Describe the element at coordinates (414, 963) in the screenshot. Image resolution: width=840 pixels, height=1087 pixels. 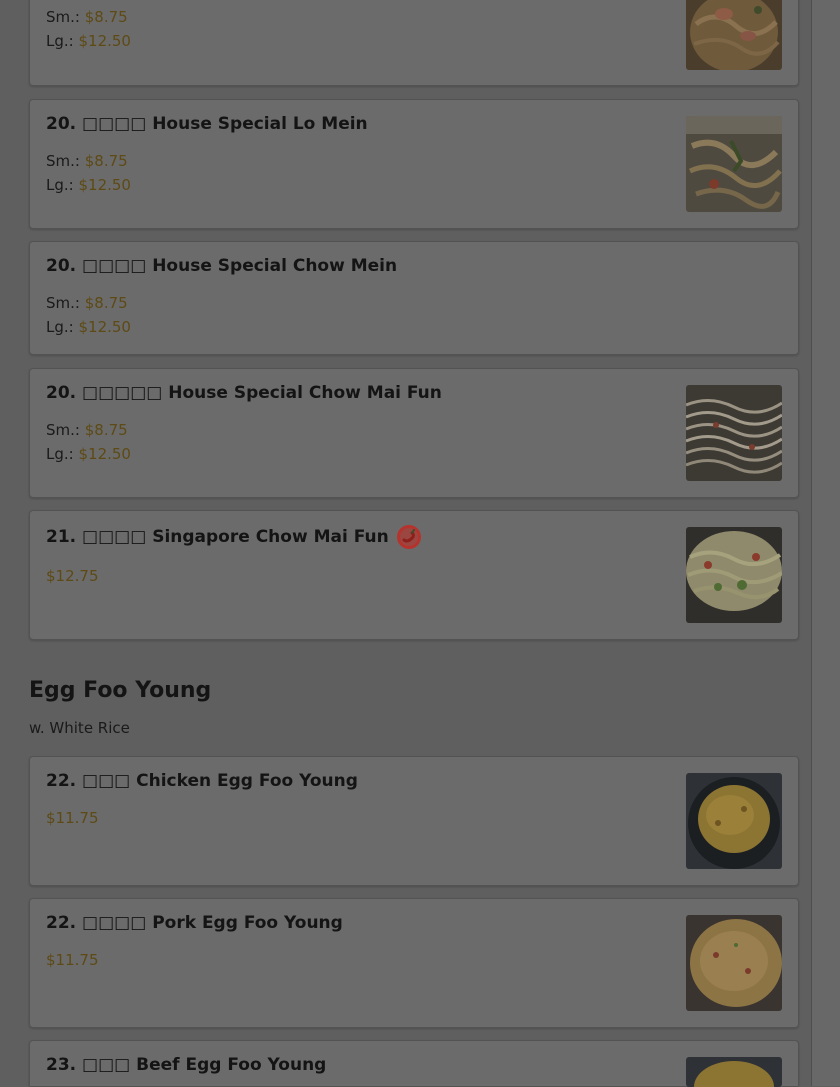
I see `menu-item-card: 22. □□□□ Pork Egg Foo Young $11.75` at that location.